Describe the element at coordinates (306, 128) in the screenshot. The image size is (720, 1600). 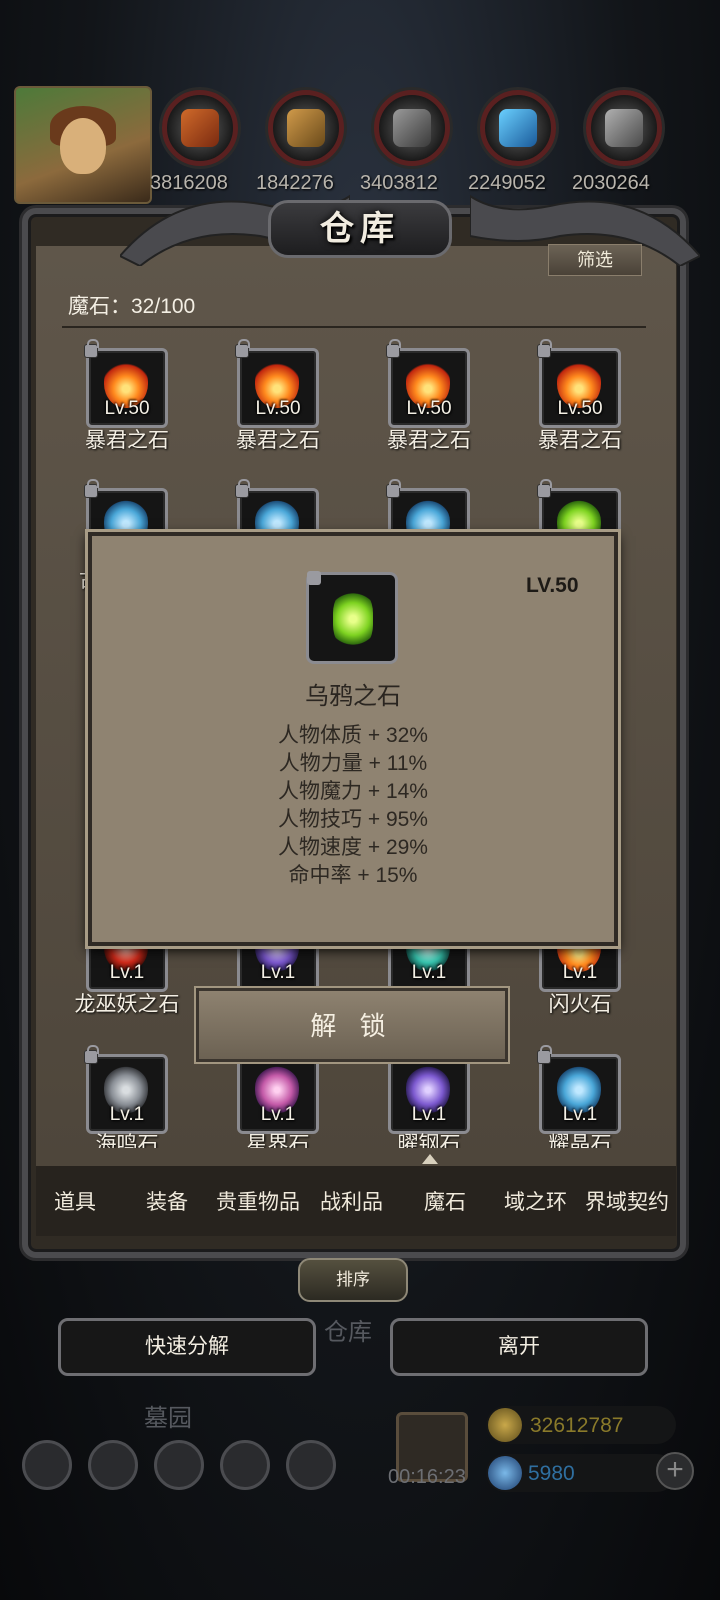
I see `resource-wood-icon` at that location.